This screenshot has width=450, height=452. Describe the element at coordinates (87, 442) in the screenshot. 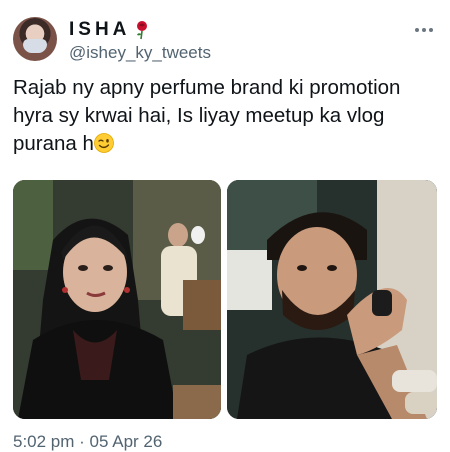

I see `tweet-timestamp: 5:02 pm · 05 Apr 26` at that location.